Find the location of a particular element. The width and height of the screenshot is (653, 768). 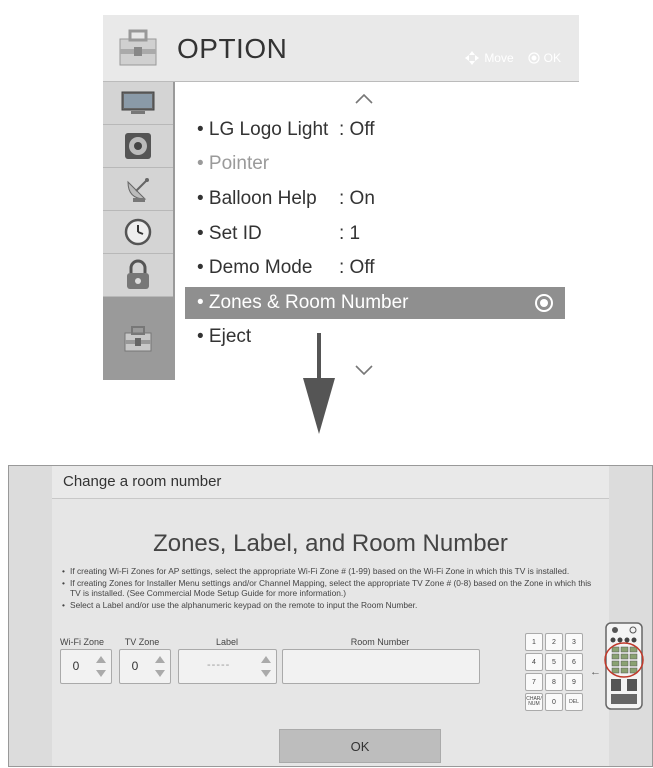

keypad-key: DEL is located at coordinates (574, 702).